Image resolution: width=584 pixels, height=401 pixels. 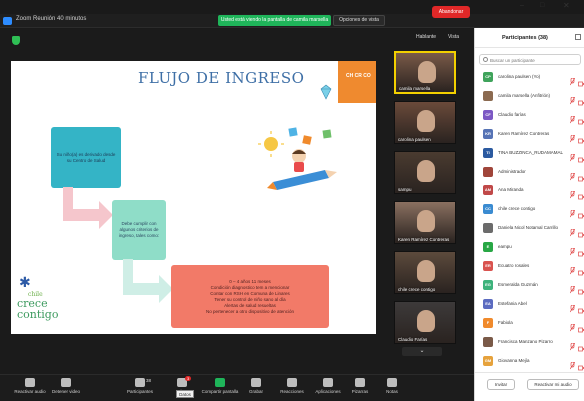 What do you see at coordinates (66, 386) in the screenshot?
I see `toolbar-video-button: Detener video` at bounding box center [66, 386].